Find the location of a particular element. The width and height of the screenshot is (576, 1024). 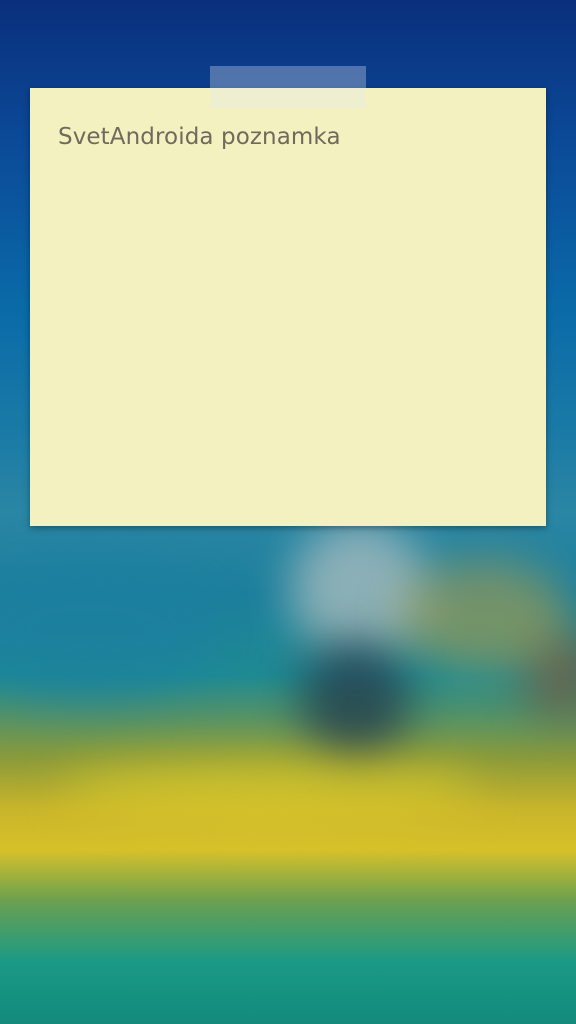

note-tape is located at coordinates (288, 87).